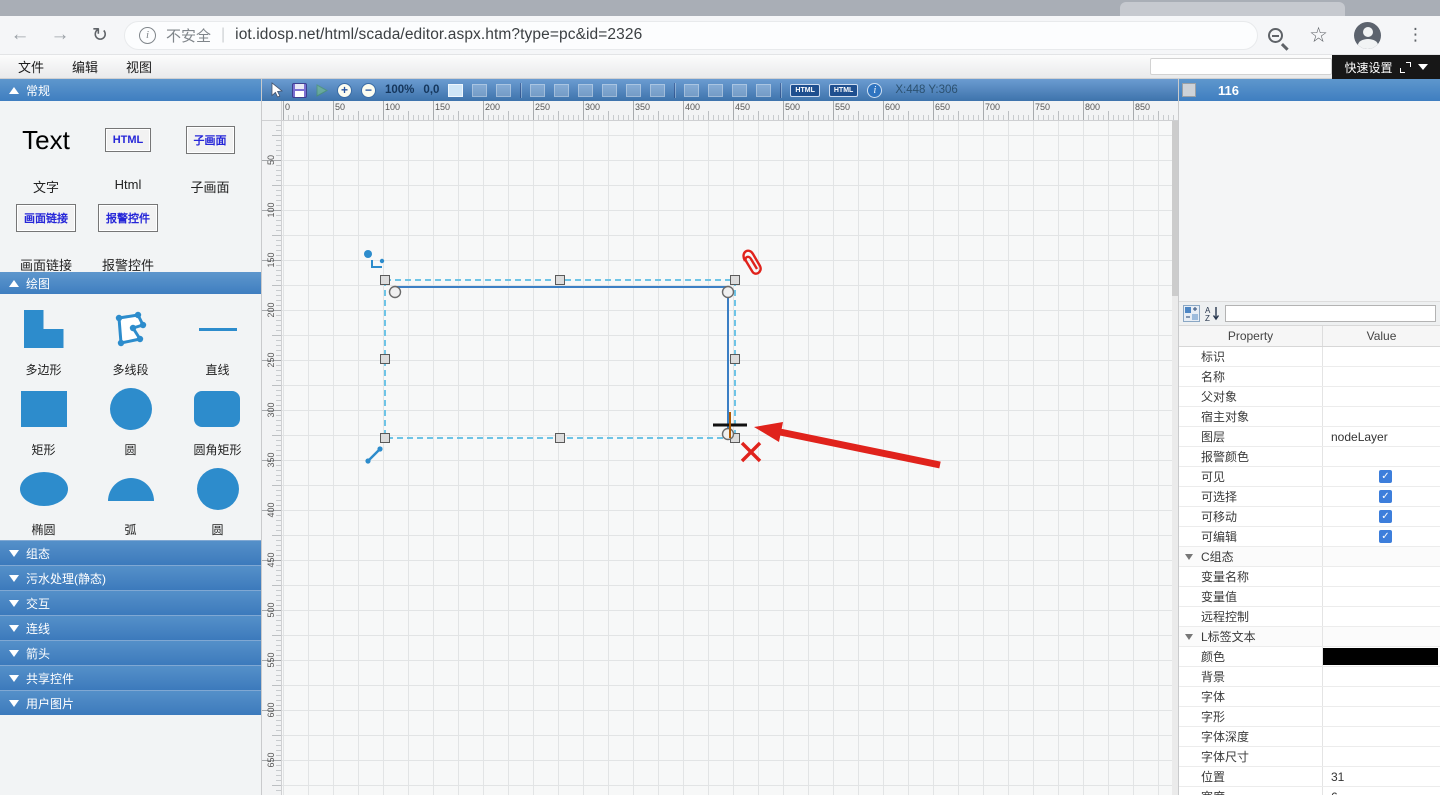 This screenshot has height=795, width=1440. Describe the element at coordinates (1309, 417) in the screenshot. I see `property-row: 宿主对象` at that location.